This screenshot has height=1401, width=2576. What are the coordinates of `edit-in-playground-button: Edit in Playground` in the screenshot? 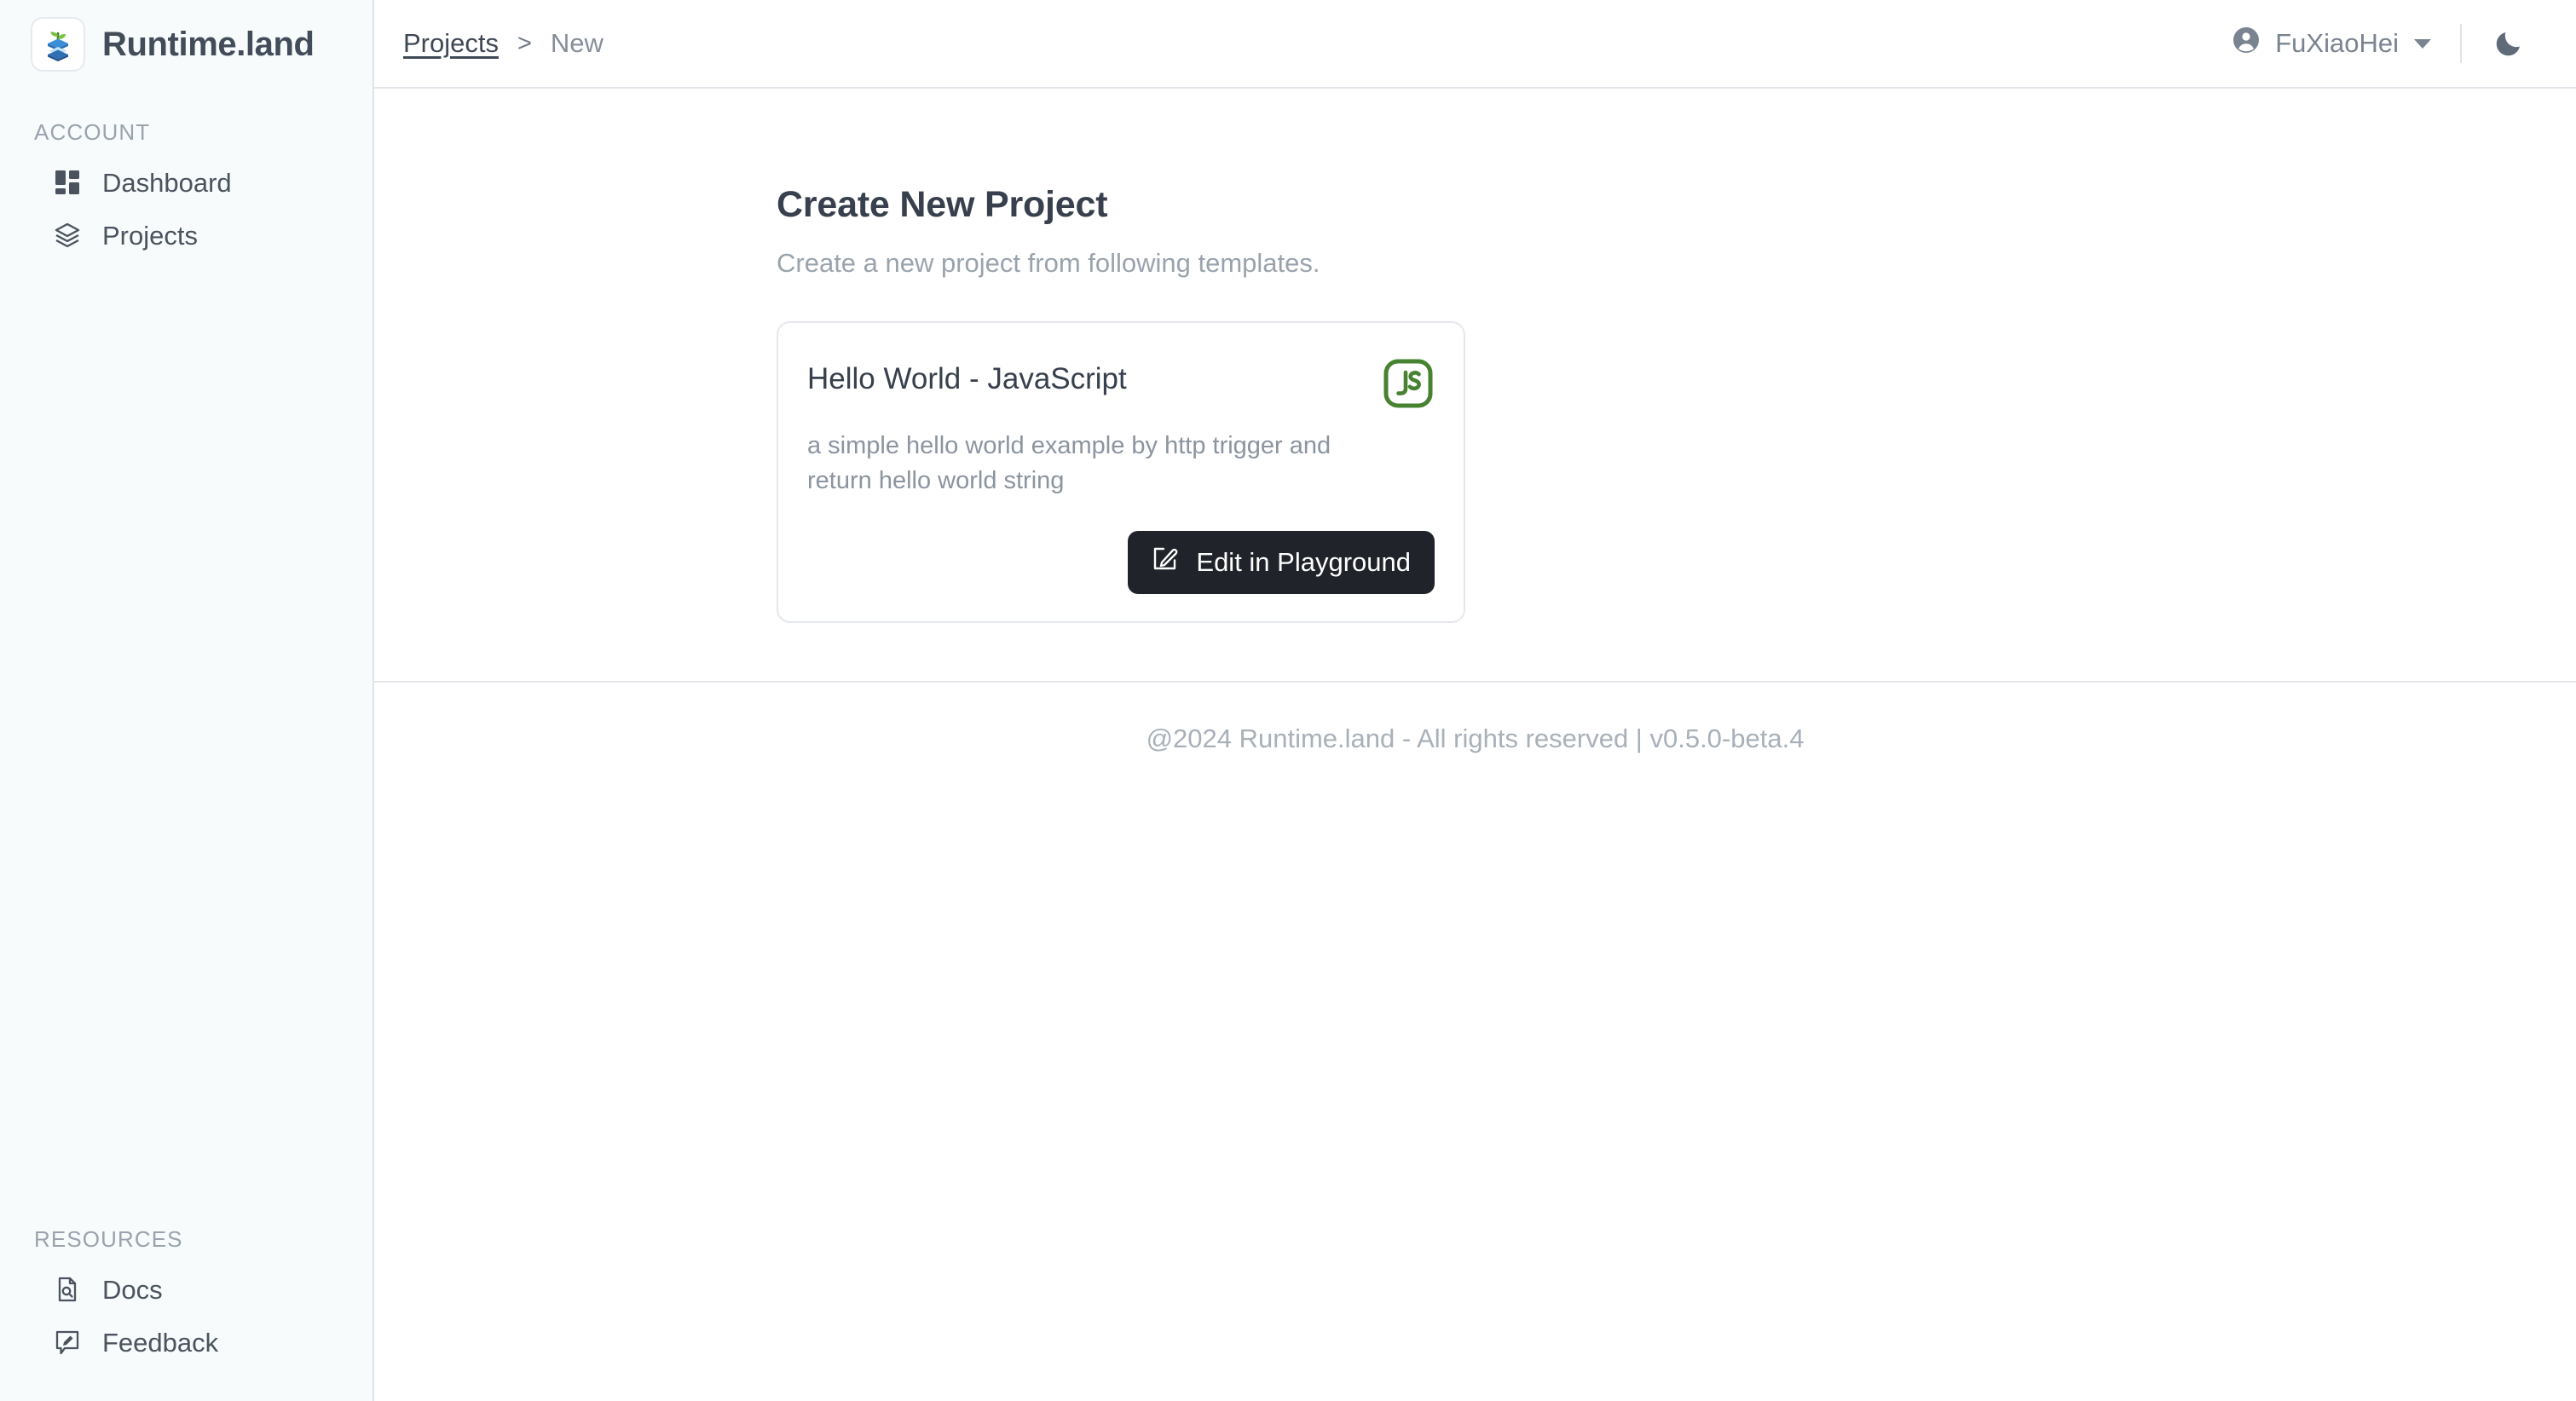 It's located at (1281, 563).